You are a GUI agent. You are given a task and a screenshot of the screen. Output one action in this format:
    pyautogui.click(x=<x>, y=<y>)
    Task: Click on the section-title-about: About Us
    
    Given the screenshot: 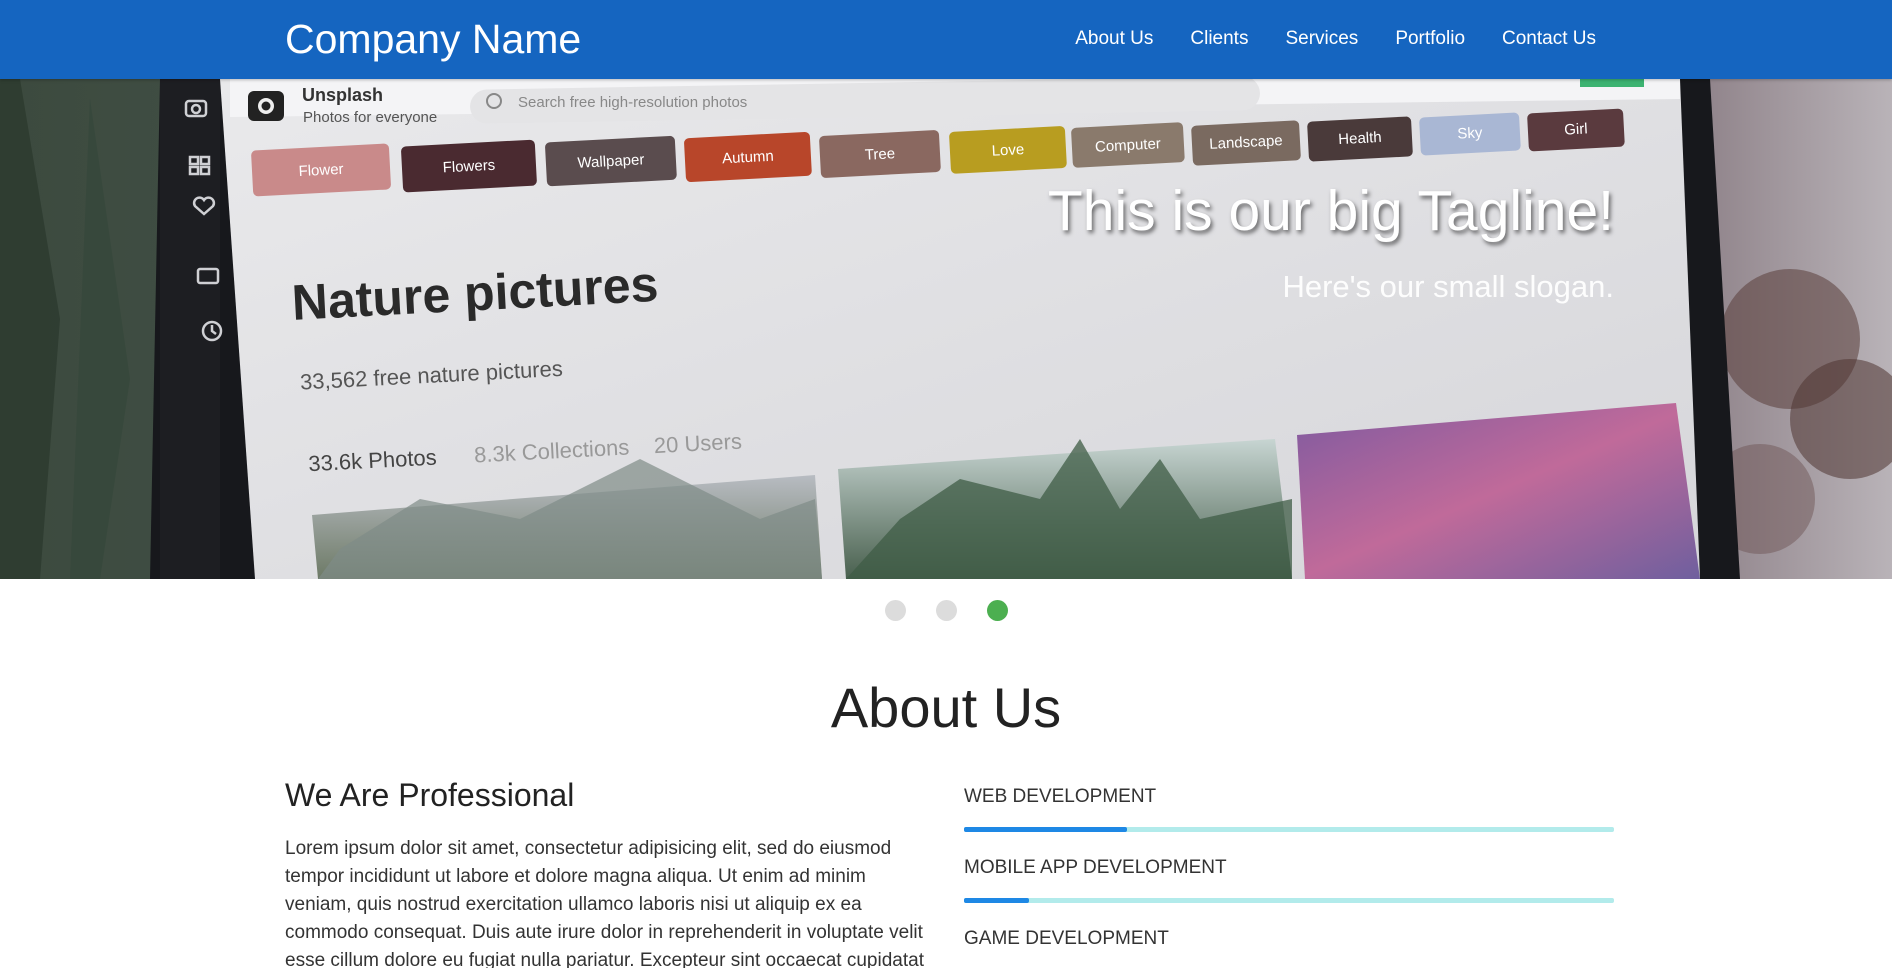 What is the action you would take?
    pyautogui.click(x=946, y=707)
    